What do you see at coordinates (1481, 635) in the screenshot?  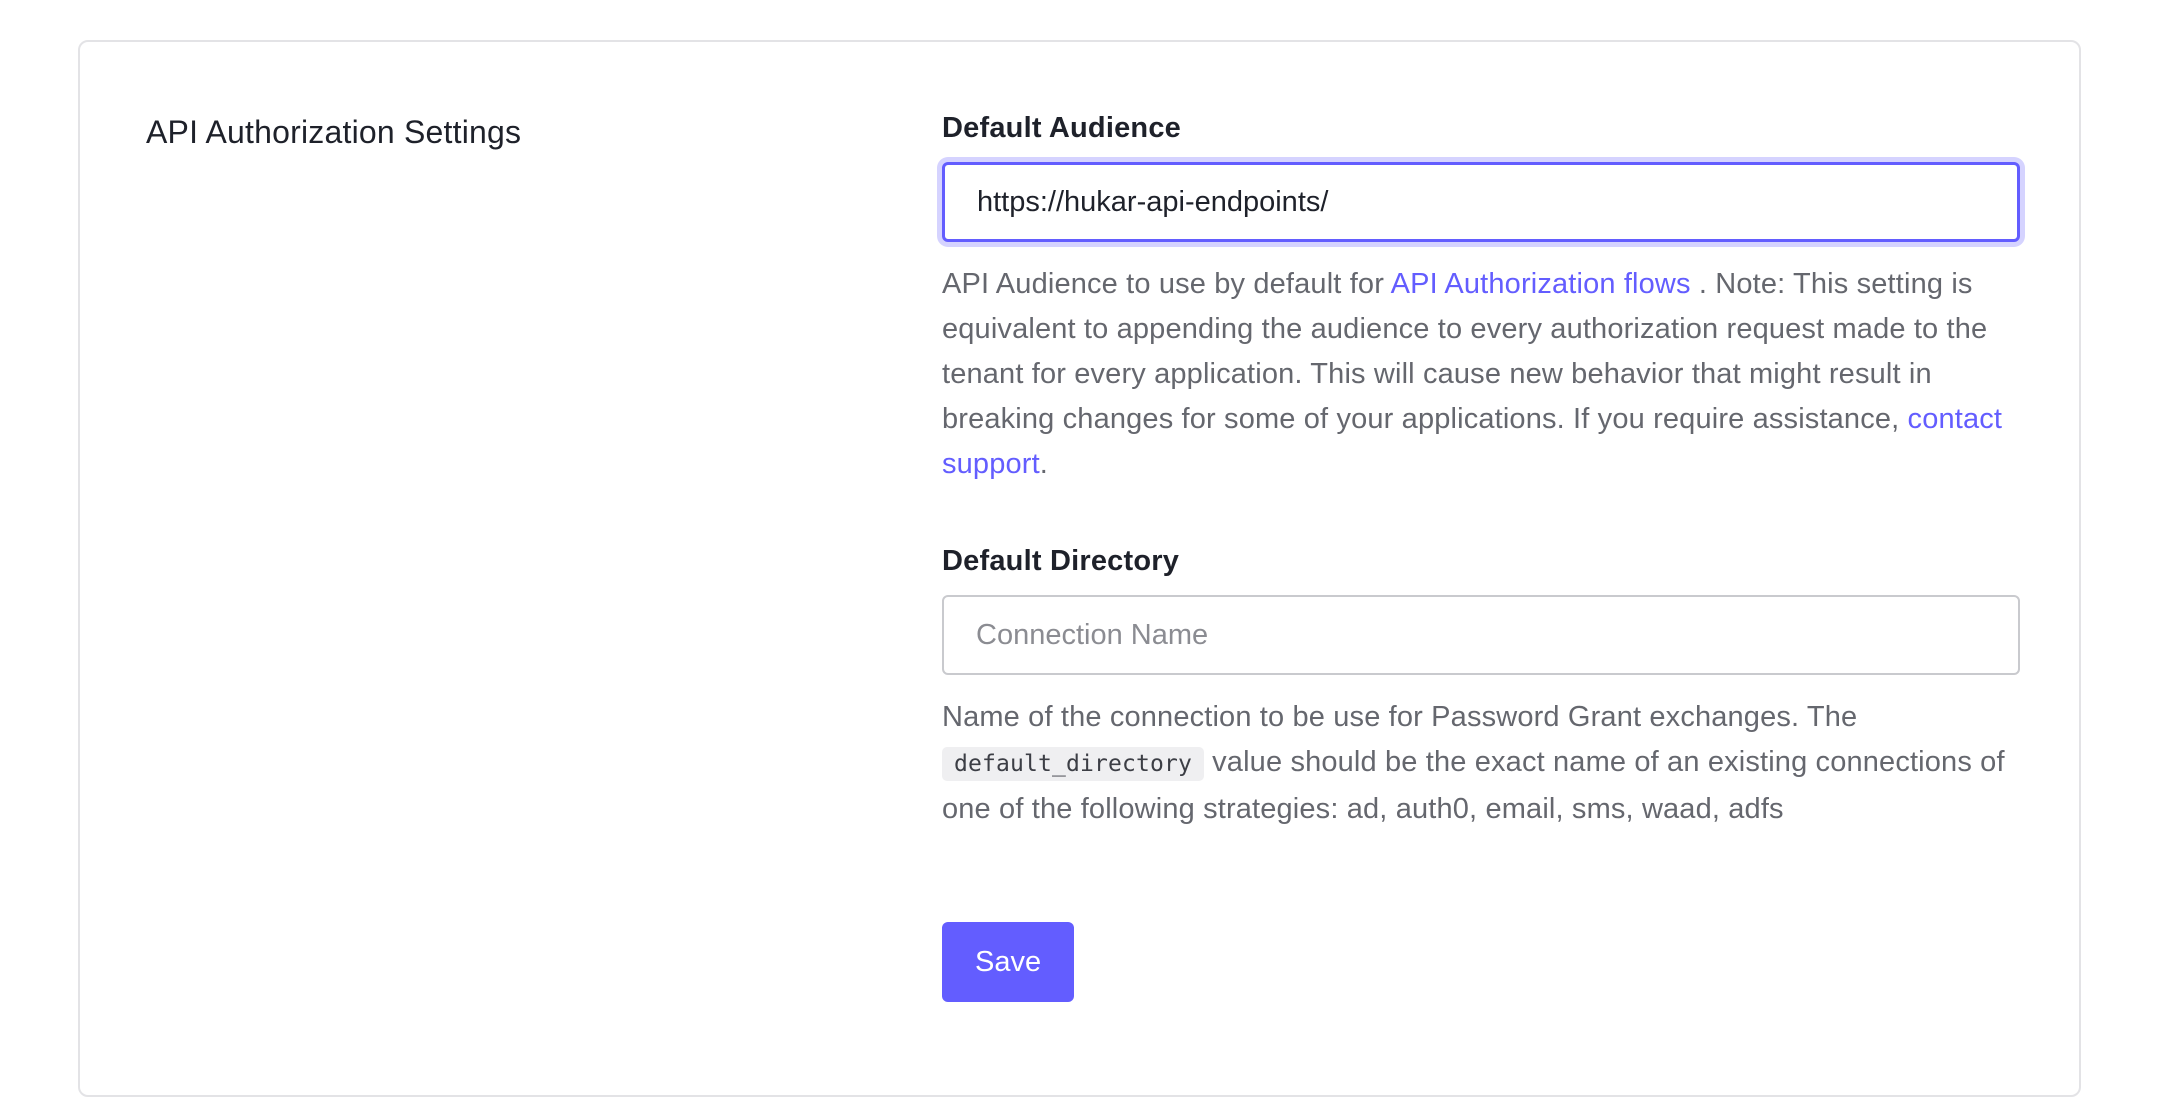 I see `default-directory-input` at bounding box center [1481, 635].